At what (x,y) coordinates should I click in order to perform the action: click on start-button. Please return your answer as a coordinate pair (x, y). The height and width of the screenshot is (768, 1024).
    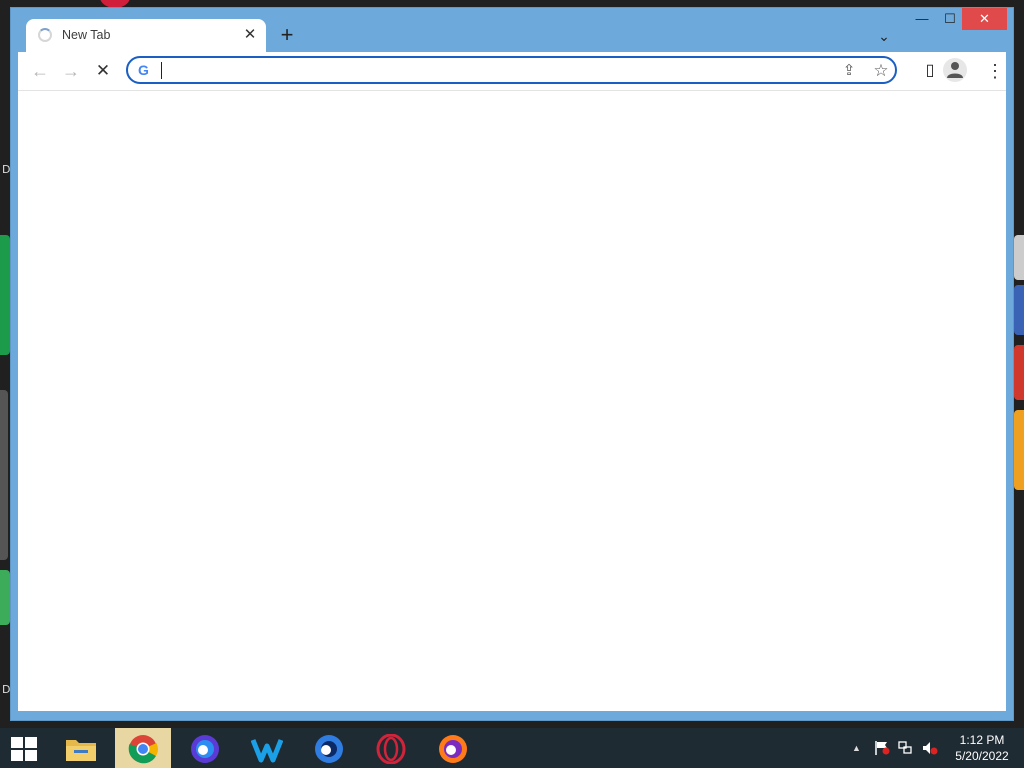
    Looking at the image, I should click on (24, 748).